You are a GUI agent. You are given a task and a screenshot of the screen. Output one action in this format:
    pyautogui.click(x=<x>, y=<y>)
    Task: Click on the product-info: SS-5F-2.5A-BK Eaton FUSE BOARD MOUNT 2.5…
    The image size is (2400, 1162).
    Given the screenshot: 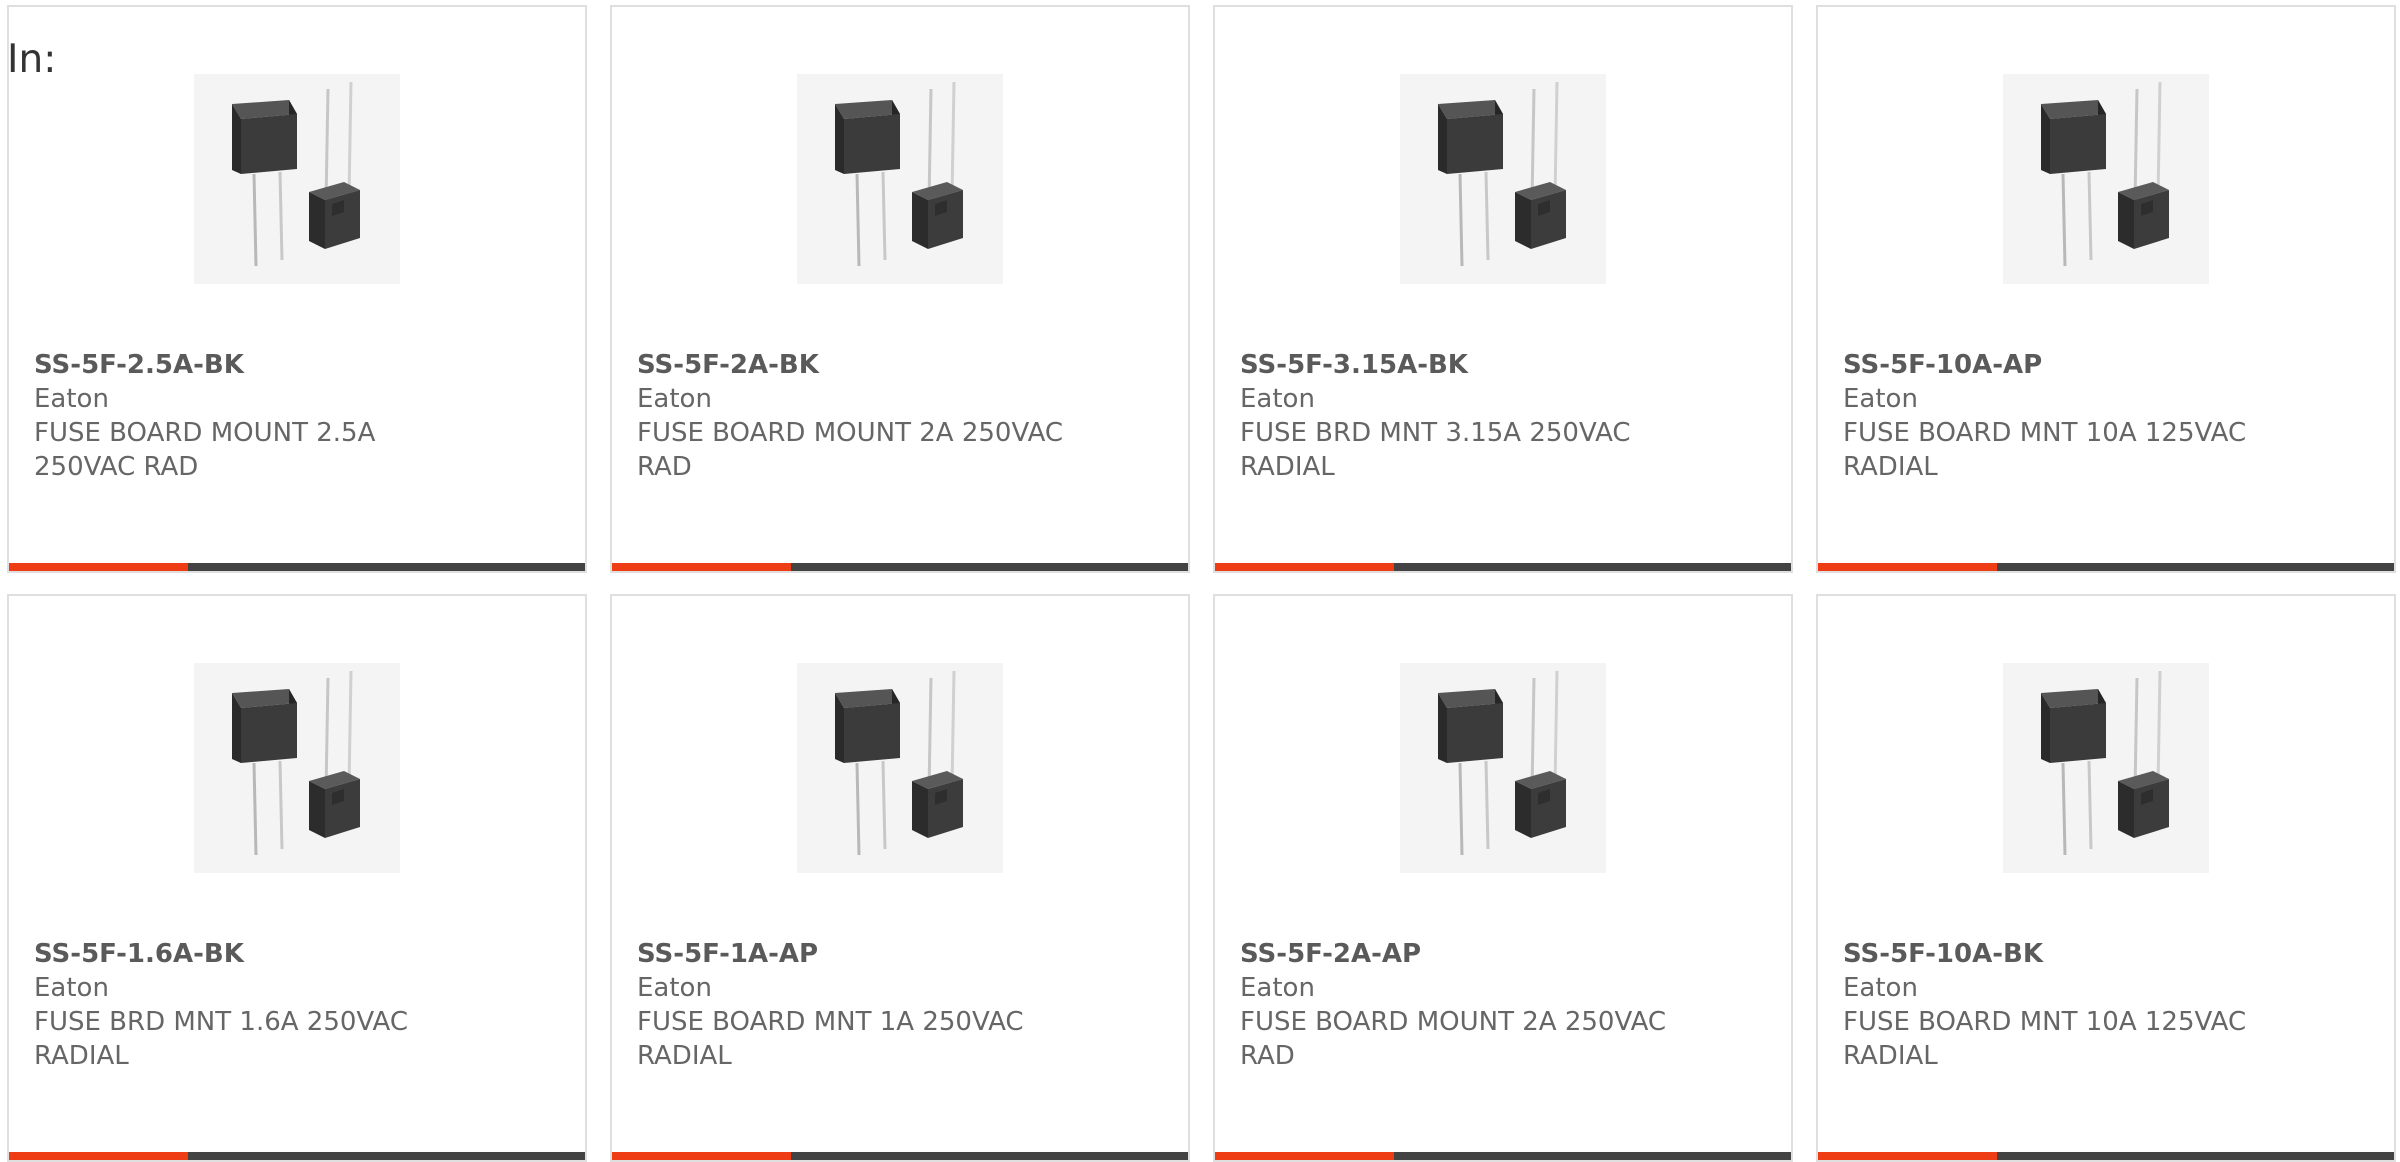 What is the action you would take?
    pyautogui.click(x=254, y=416)
    